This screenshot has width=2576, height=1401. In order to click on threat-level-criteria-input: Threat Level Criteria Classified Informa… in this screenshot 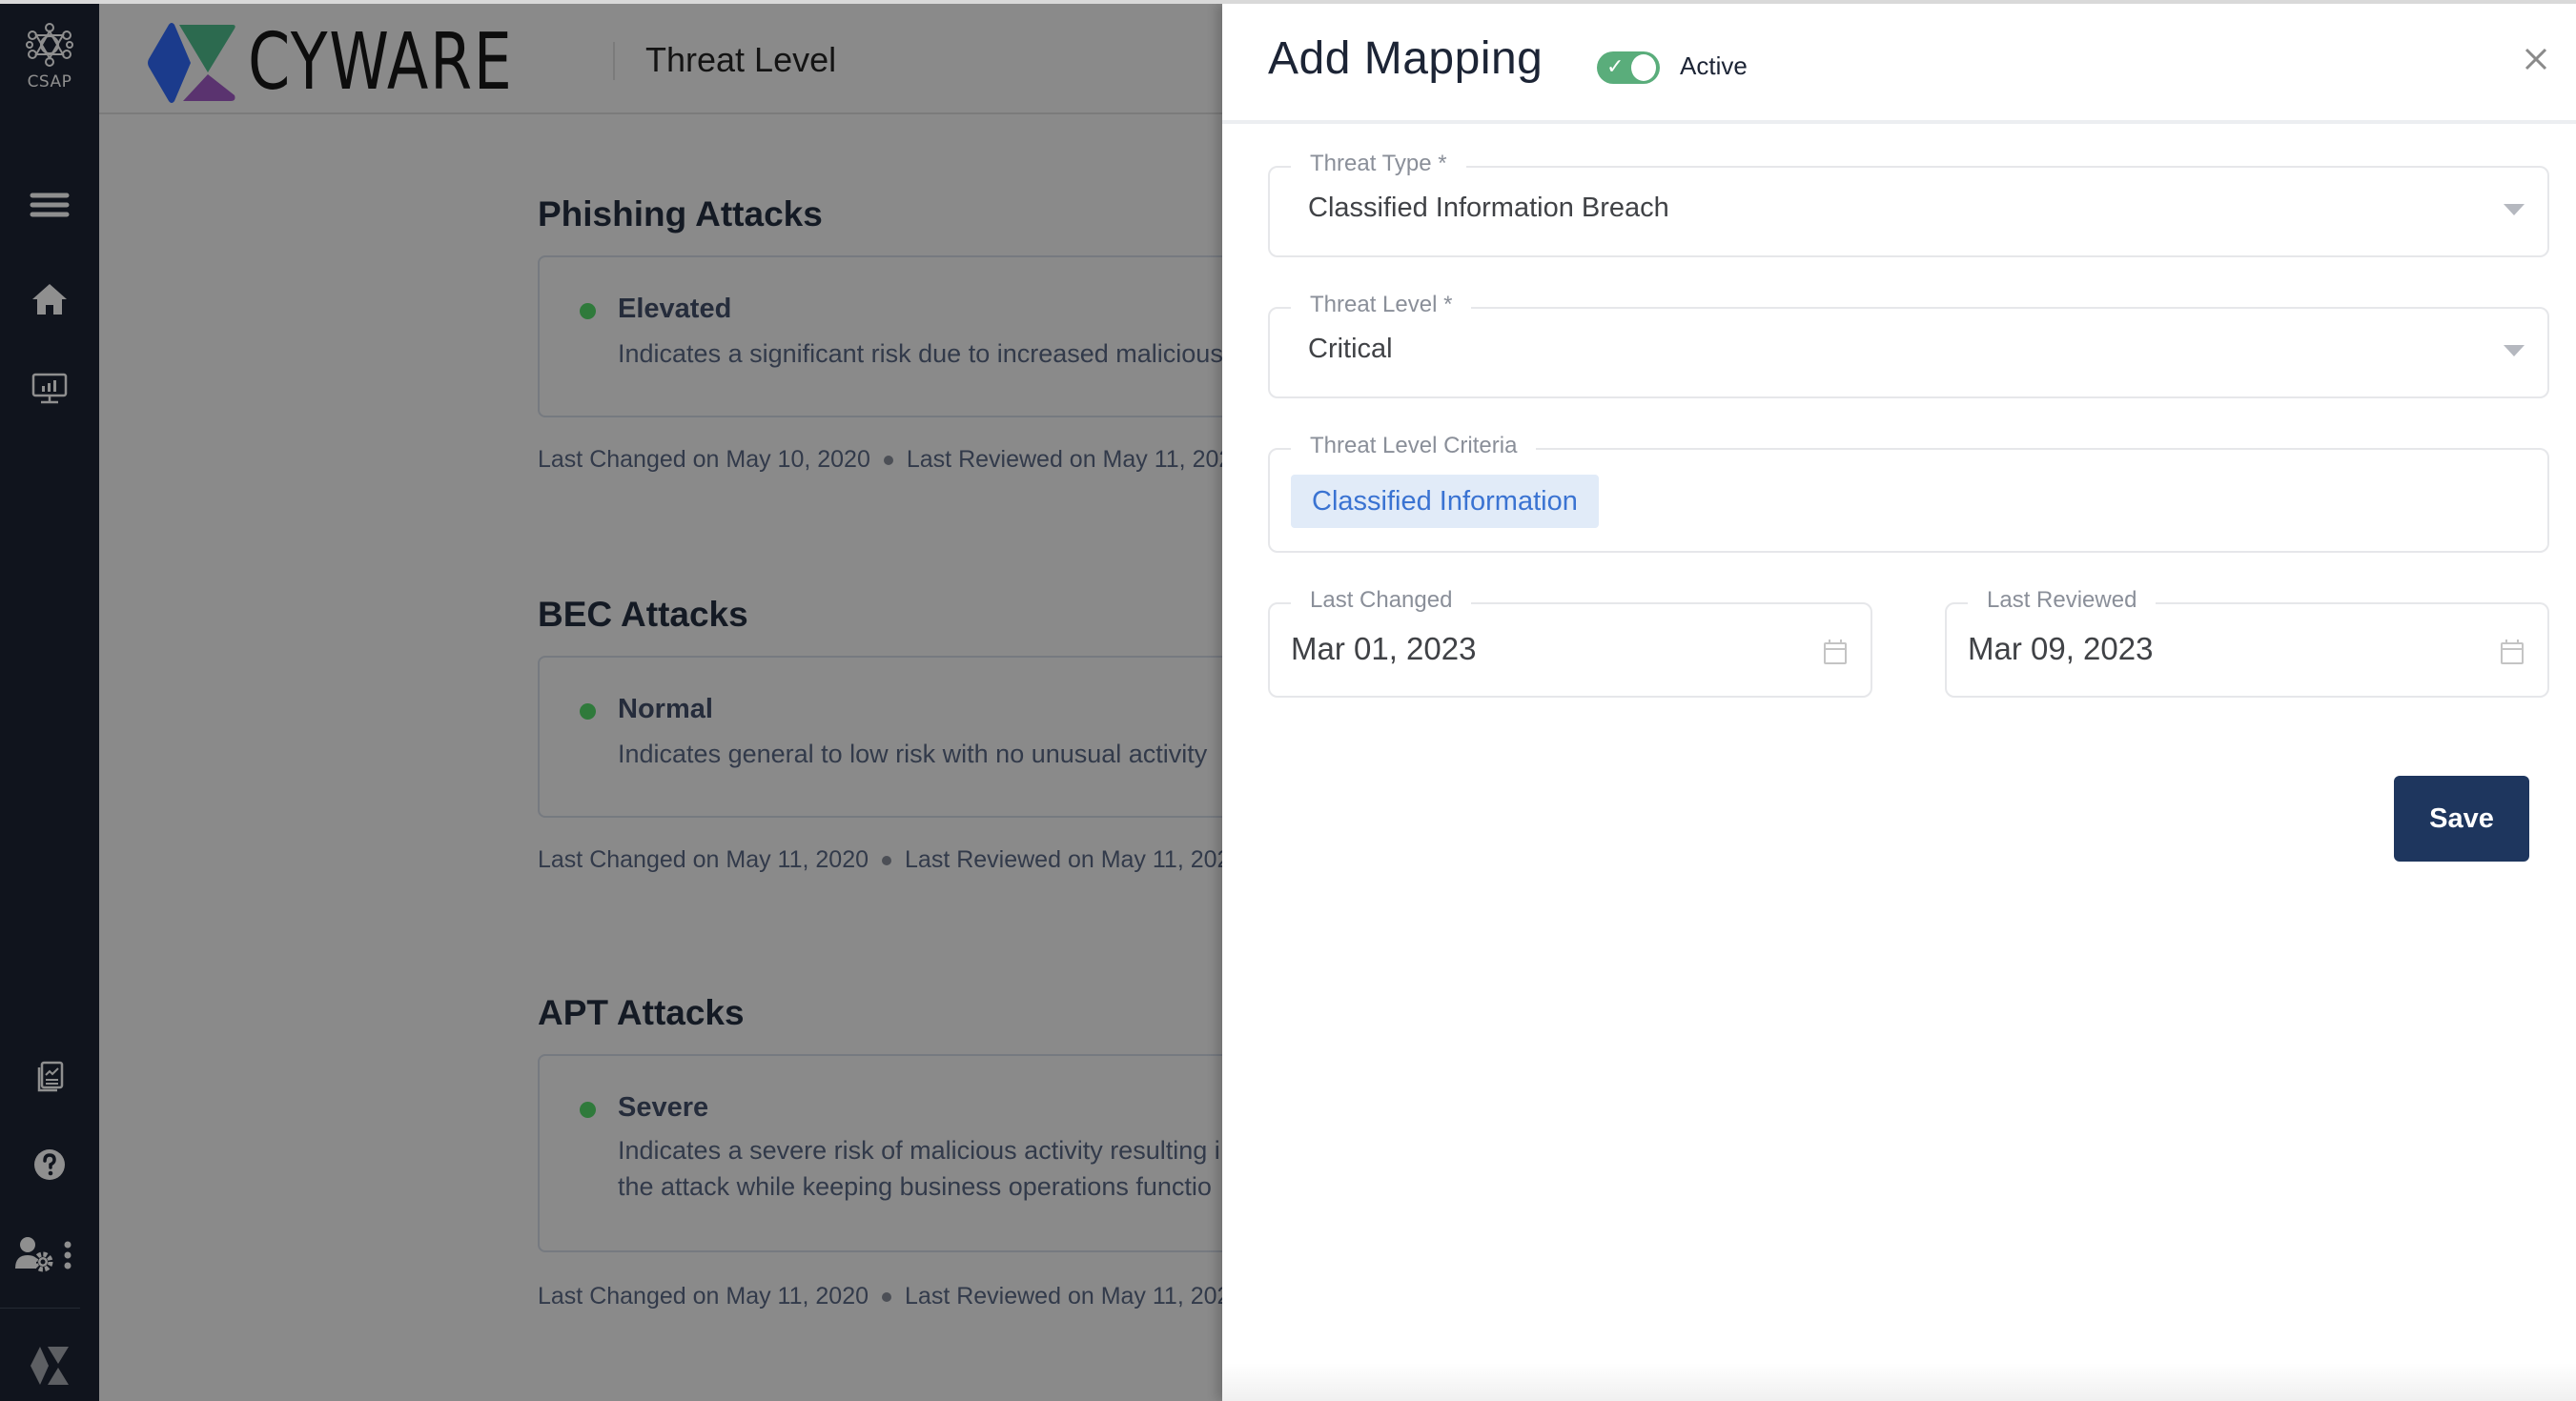, I will do `click(1908, 493)`.